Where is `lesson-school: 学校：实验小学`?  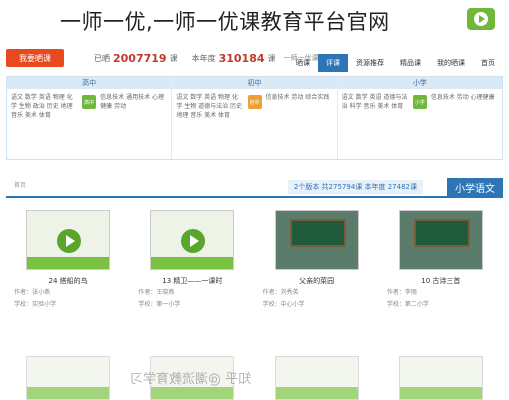 lesson-school: 学校：实验小学 is located at coordinates (35, 304).